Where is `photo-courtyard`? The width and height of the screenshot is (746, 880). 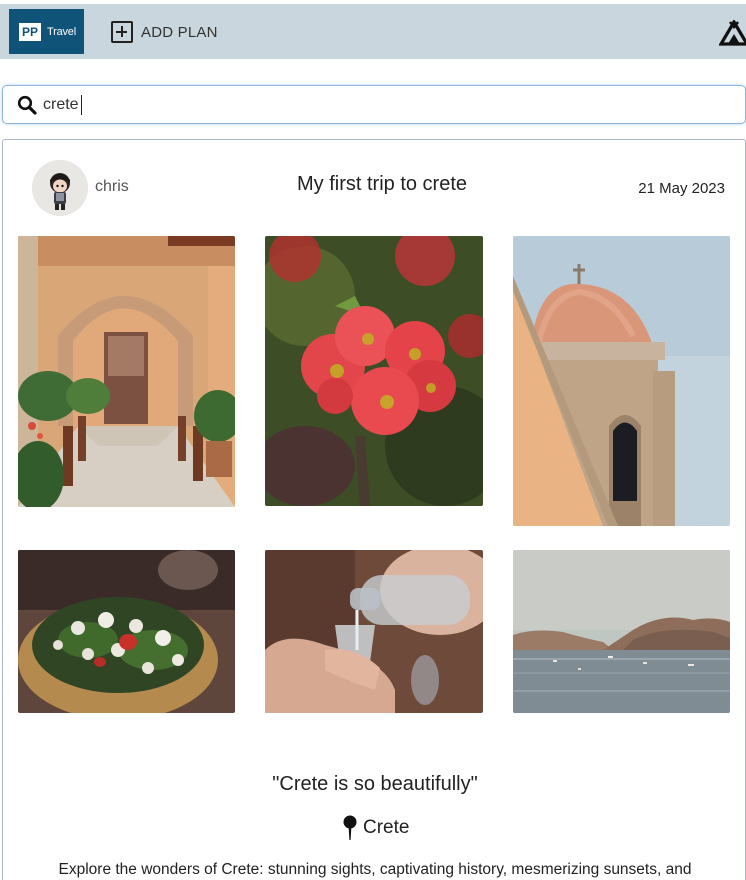 photo-courtyard is located at coordinates (126, 371).